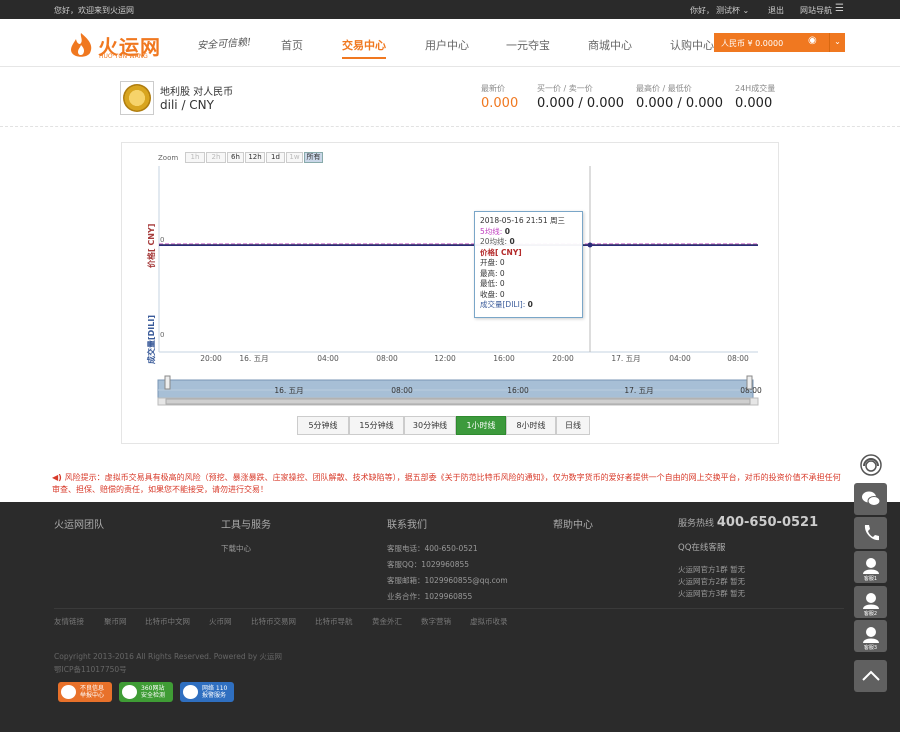 The image size is (900, 732). Describe the element at coordinates (447, 580) in the screenshot. I see `footer-contact-email: 客服邮箱：1029960855@qq.com` at that location.